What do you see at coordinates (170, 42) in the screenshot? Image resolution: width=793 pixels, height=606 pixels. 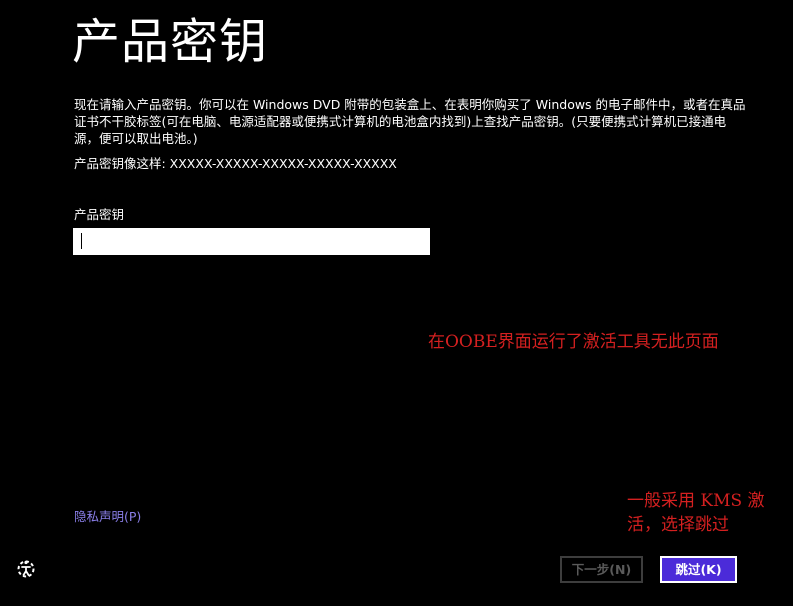 I see `page-title: 产品密钥` at bounding box center [170, 42].